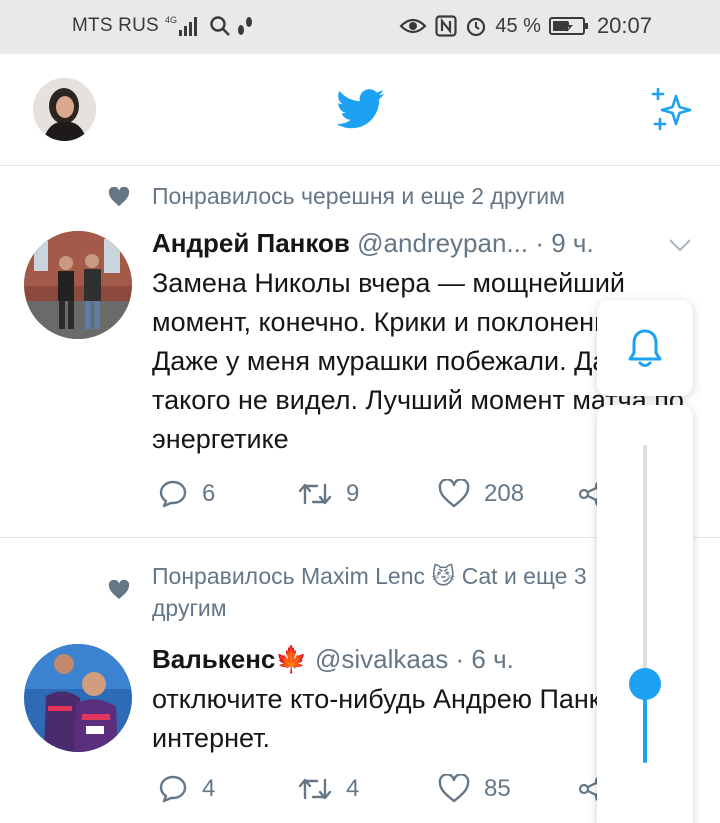  I want to click on reply-count: 4, so click(209, 788).